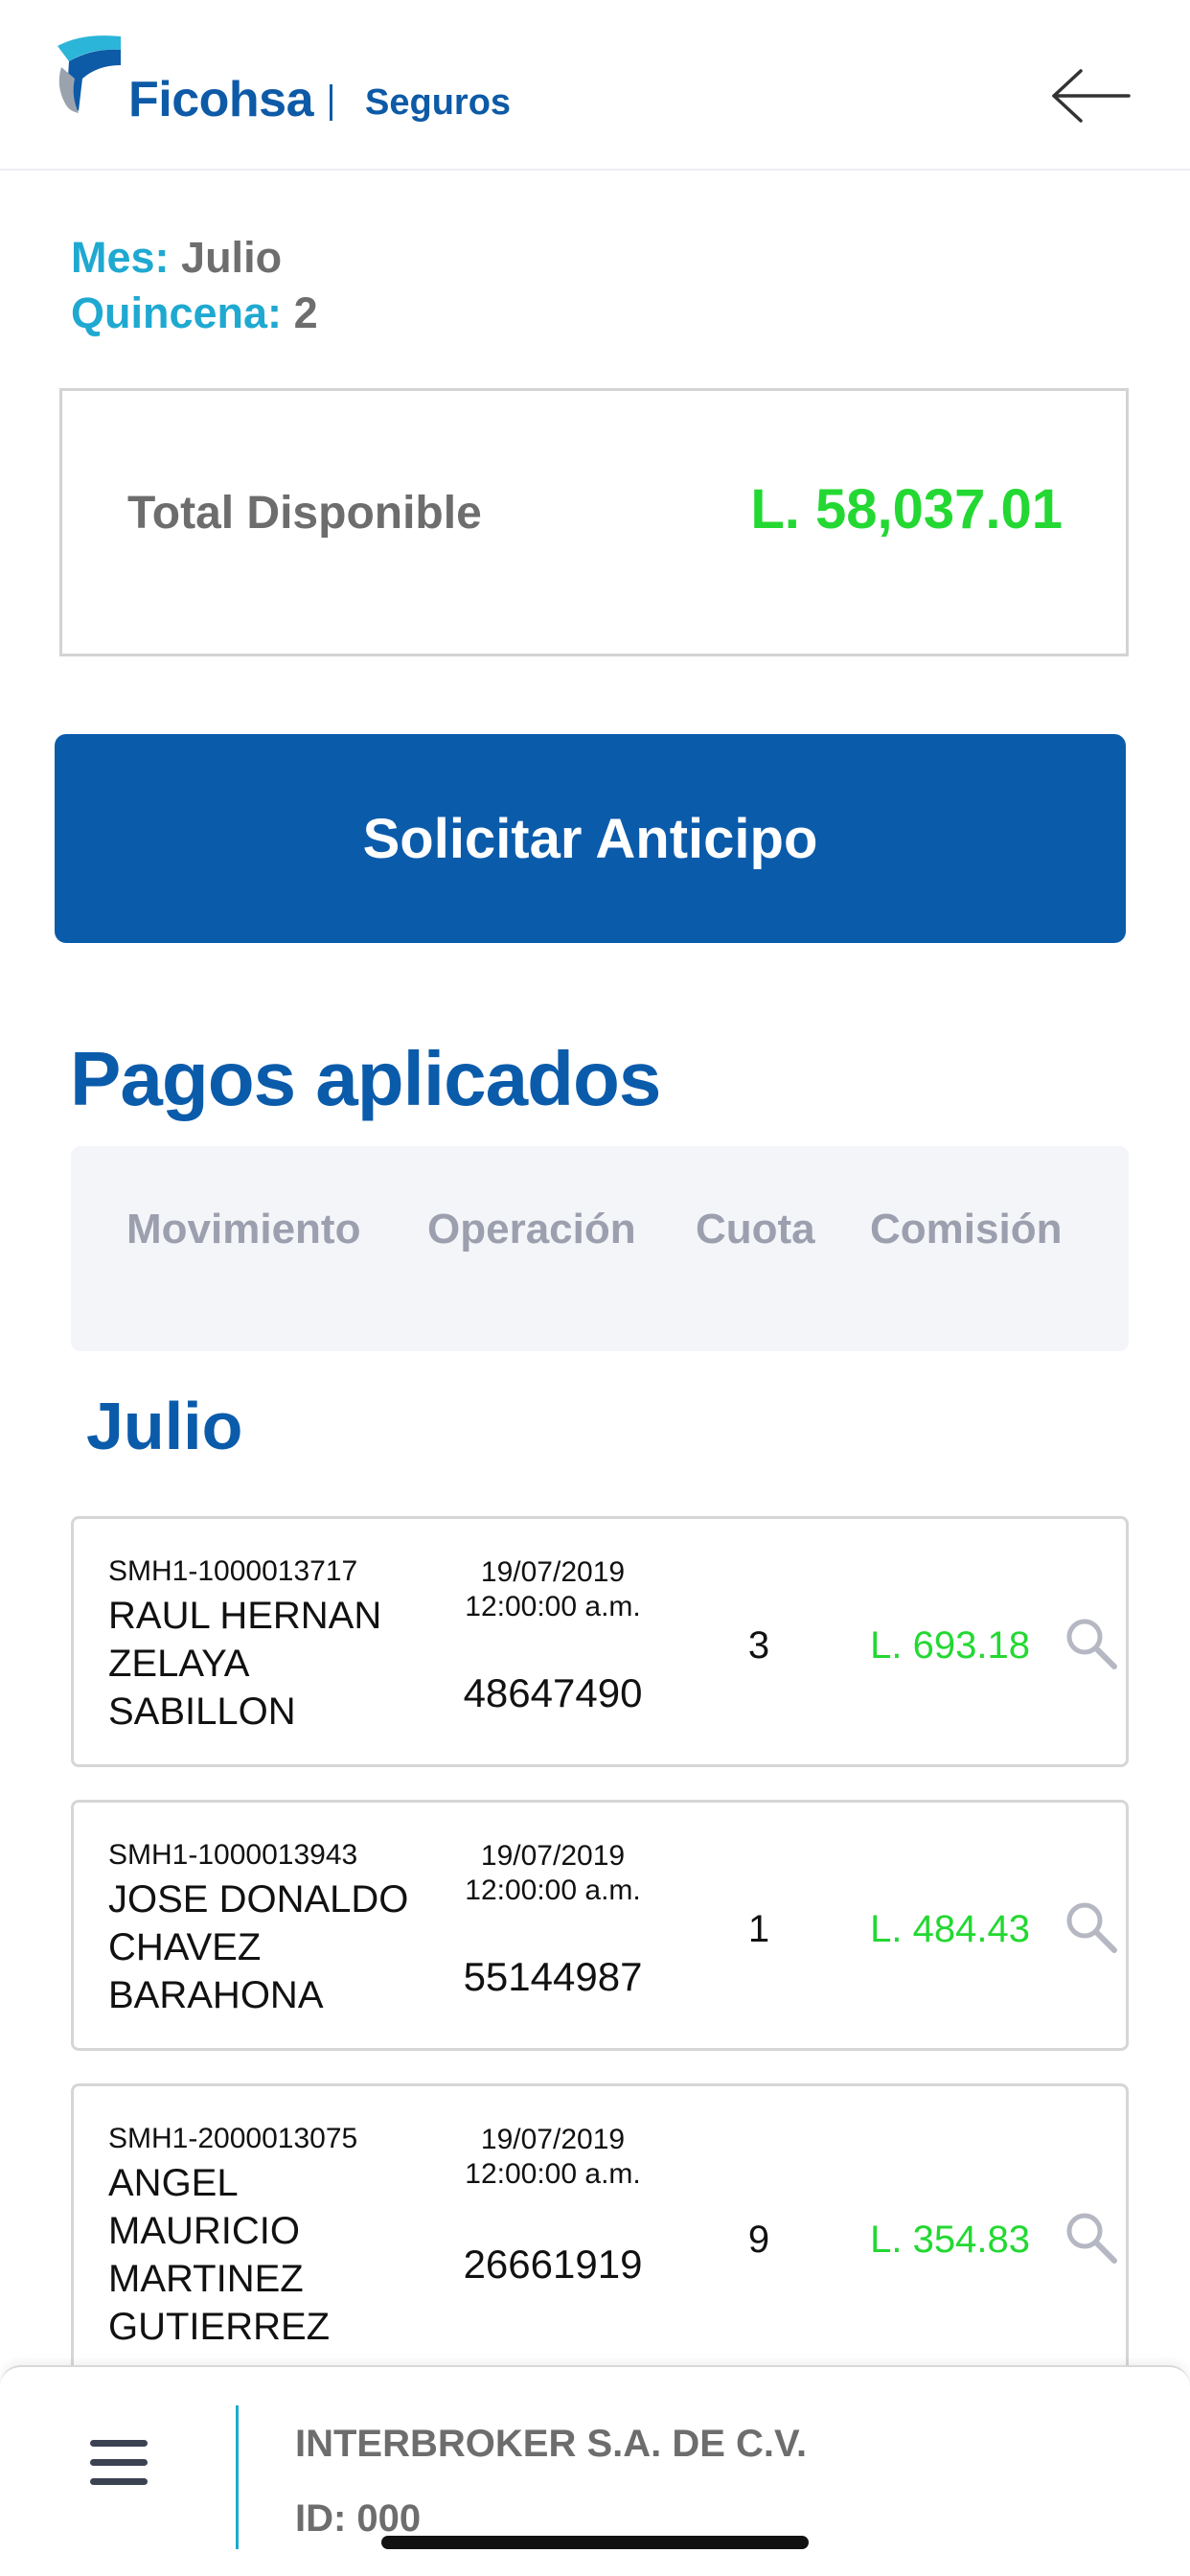 The image size is (1190, 2576). Describe the element at coordinates (967, 1229) in the screenshot. I see `column-header-comision: Comisión` at that location.